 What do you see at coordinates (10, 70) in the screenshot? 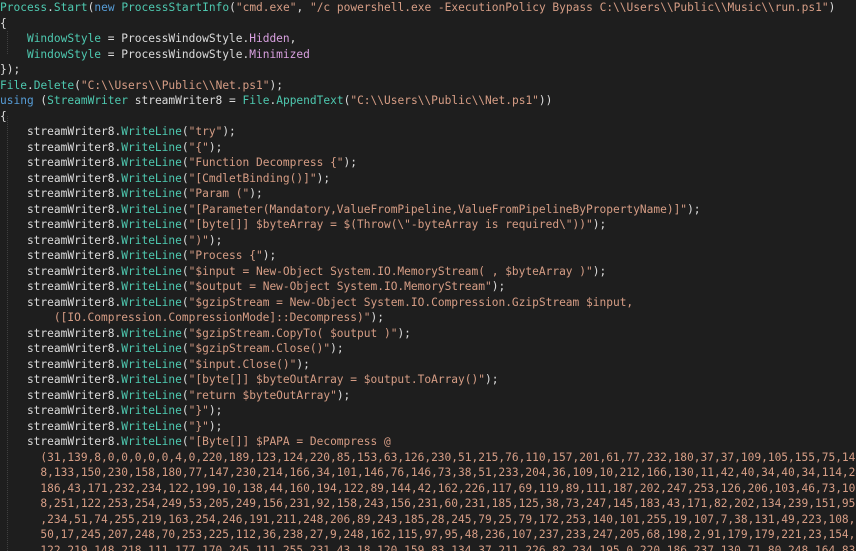
I see `code-line: });` at bounding box center [10, 70].